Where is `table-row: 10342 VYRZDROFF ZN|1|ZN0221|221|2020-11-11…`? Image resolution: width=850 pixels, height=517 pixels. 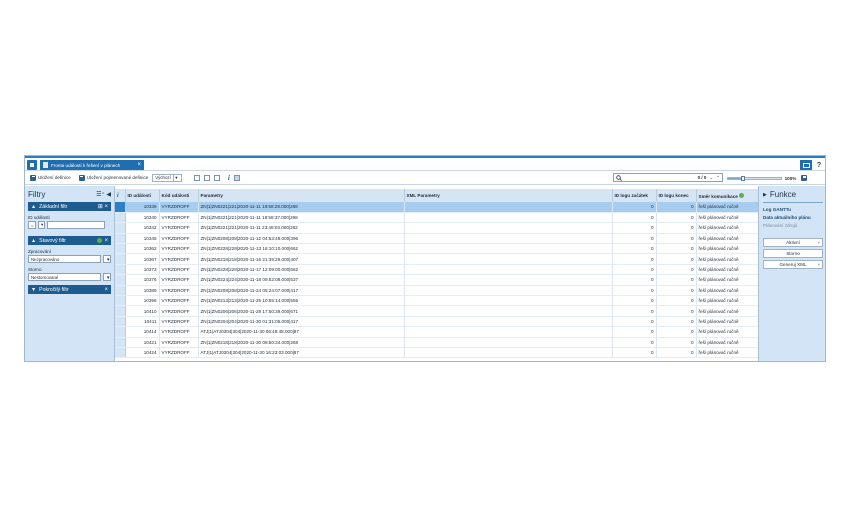 table-row: 10342 VYRZDROFF ZN|1|ZN0221|221|2020-11-11… is located at coordinates (436, 228).